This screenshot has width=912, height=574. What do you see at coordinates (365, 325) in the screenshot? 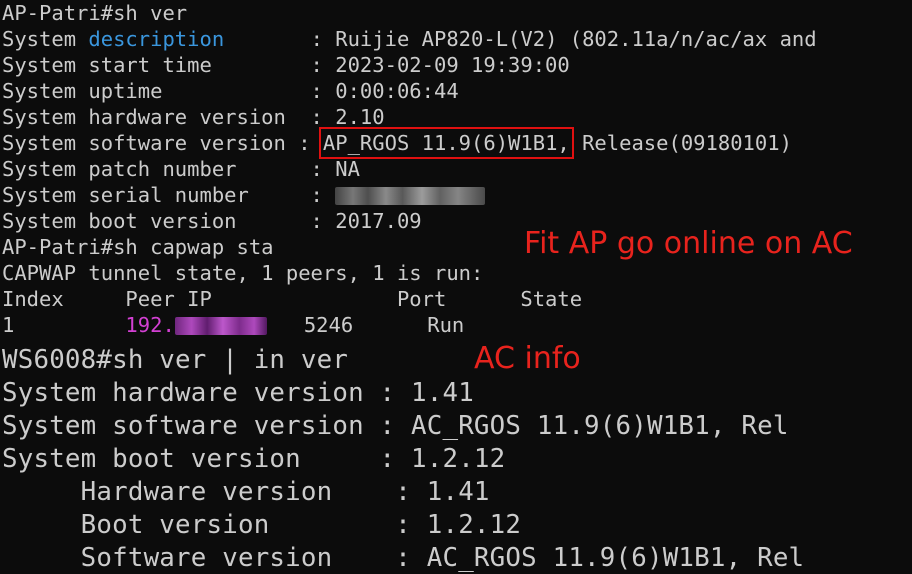
I see `row-port-state: 5246 Run` at bounding box center [365, 325].